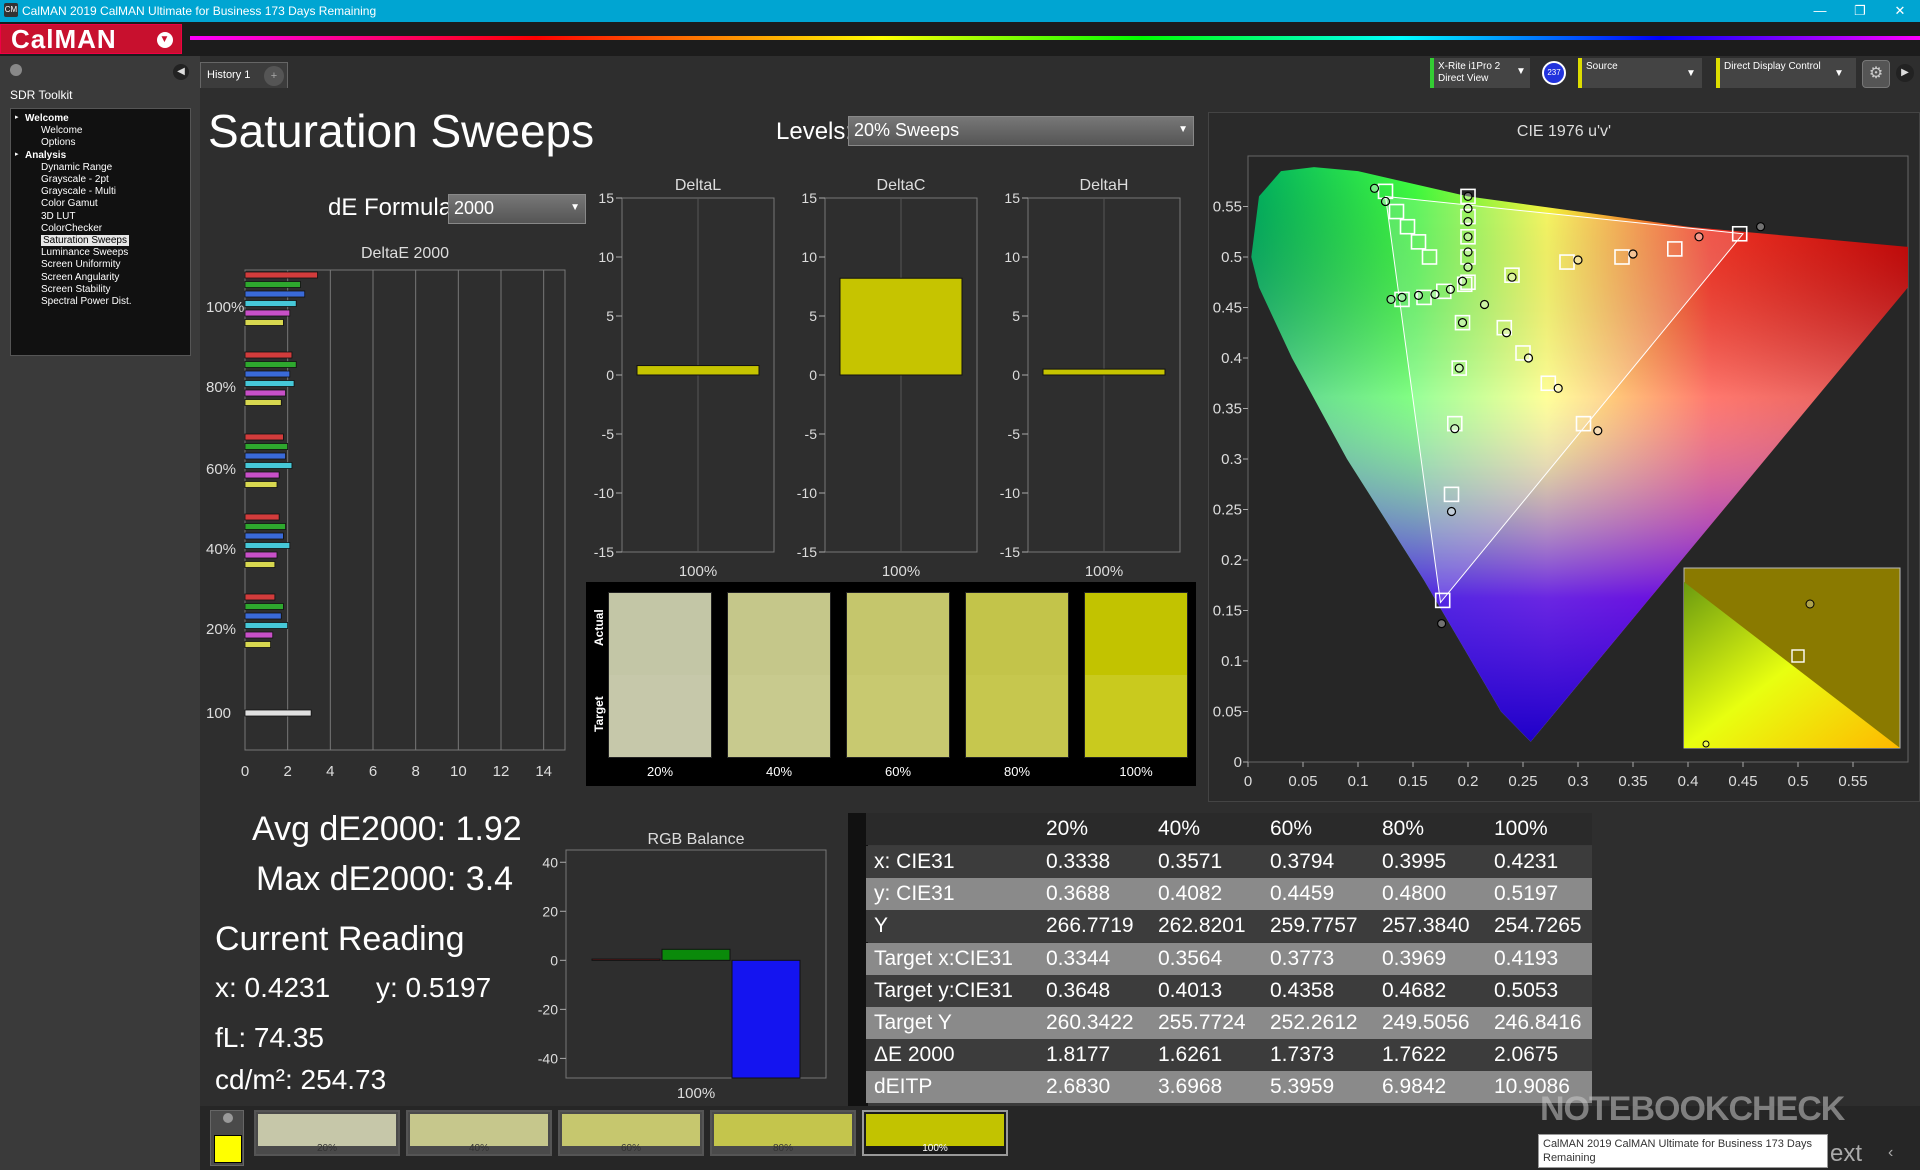 Image resolution: width=1920 pixels, height=1170 pixels. I want to click on sidebar-item-screen-uniformity: Screen Uniformity, so click(80, 264).